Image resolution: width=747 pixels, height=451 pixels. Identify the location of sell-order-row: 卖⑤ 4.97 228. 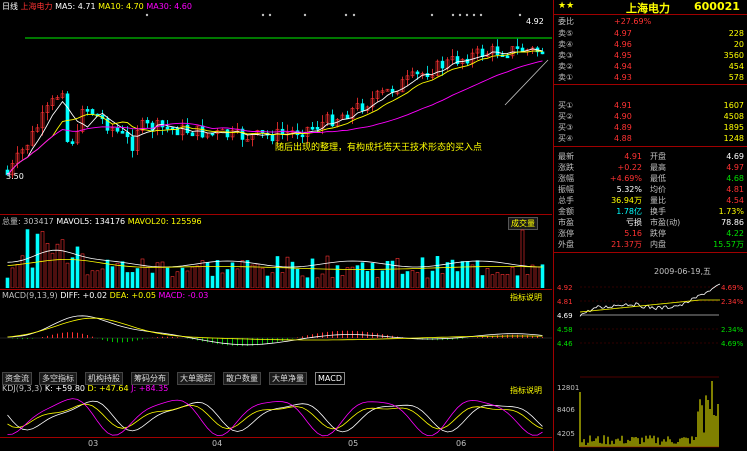
(650, 33).